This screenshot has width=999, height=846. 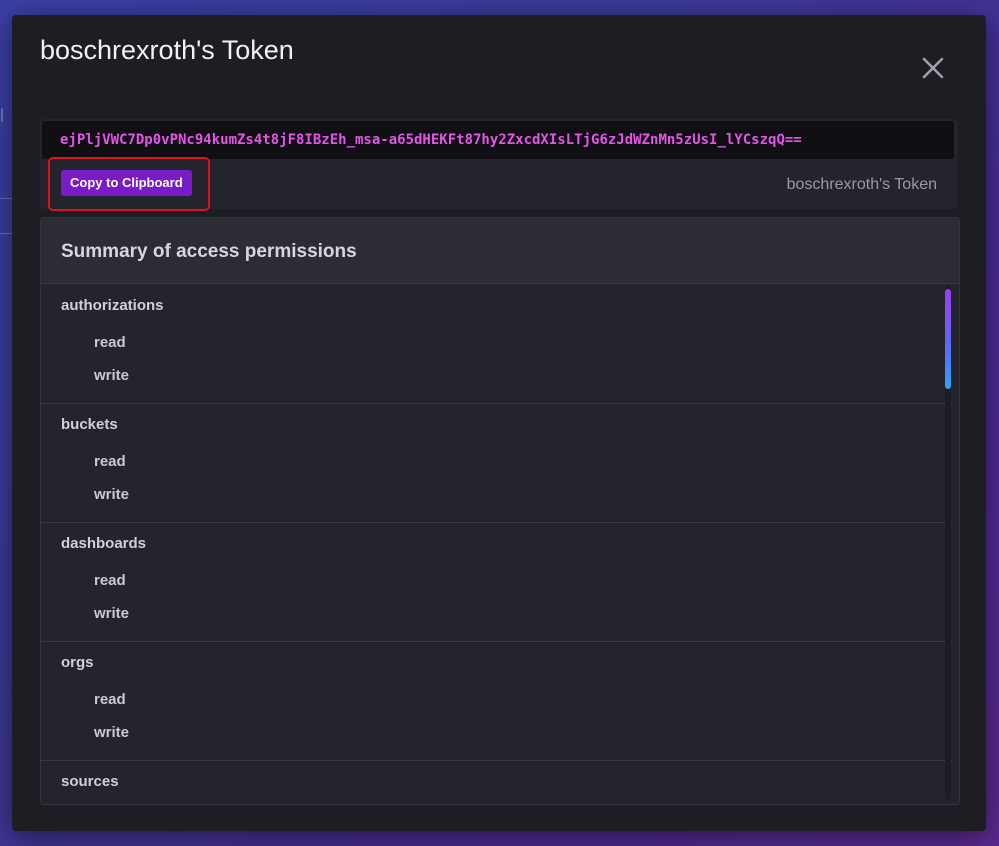 I want to click on scrollbar-thumb, so click(x=948, y=339).